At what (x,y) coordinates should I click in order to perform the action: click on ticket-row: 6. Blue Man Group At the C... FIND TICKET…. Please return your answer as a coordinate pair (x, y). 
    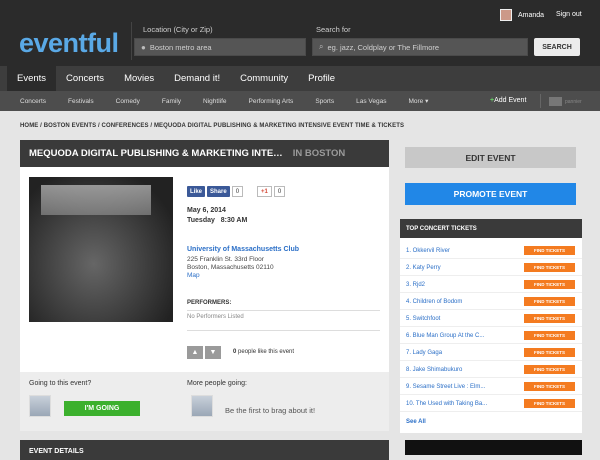
    Looking at the image, I should click on (491, 336).